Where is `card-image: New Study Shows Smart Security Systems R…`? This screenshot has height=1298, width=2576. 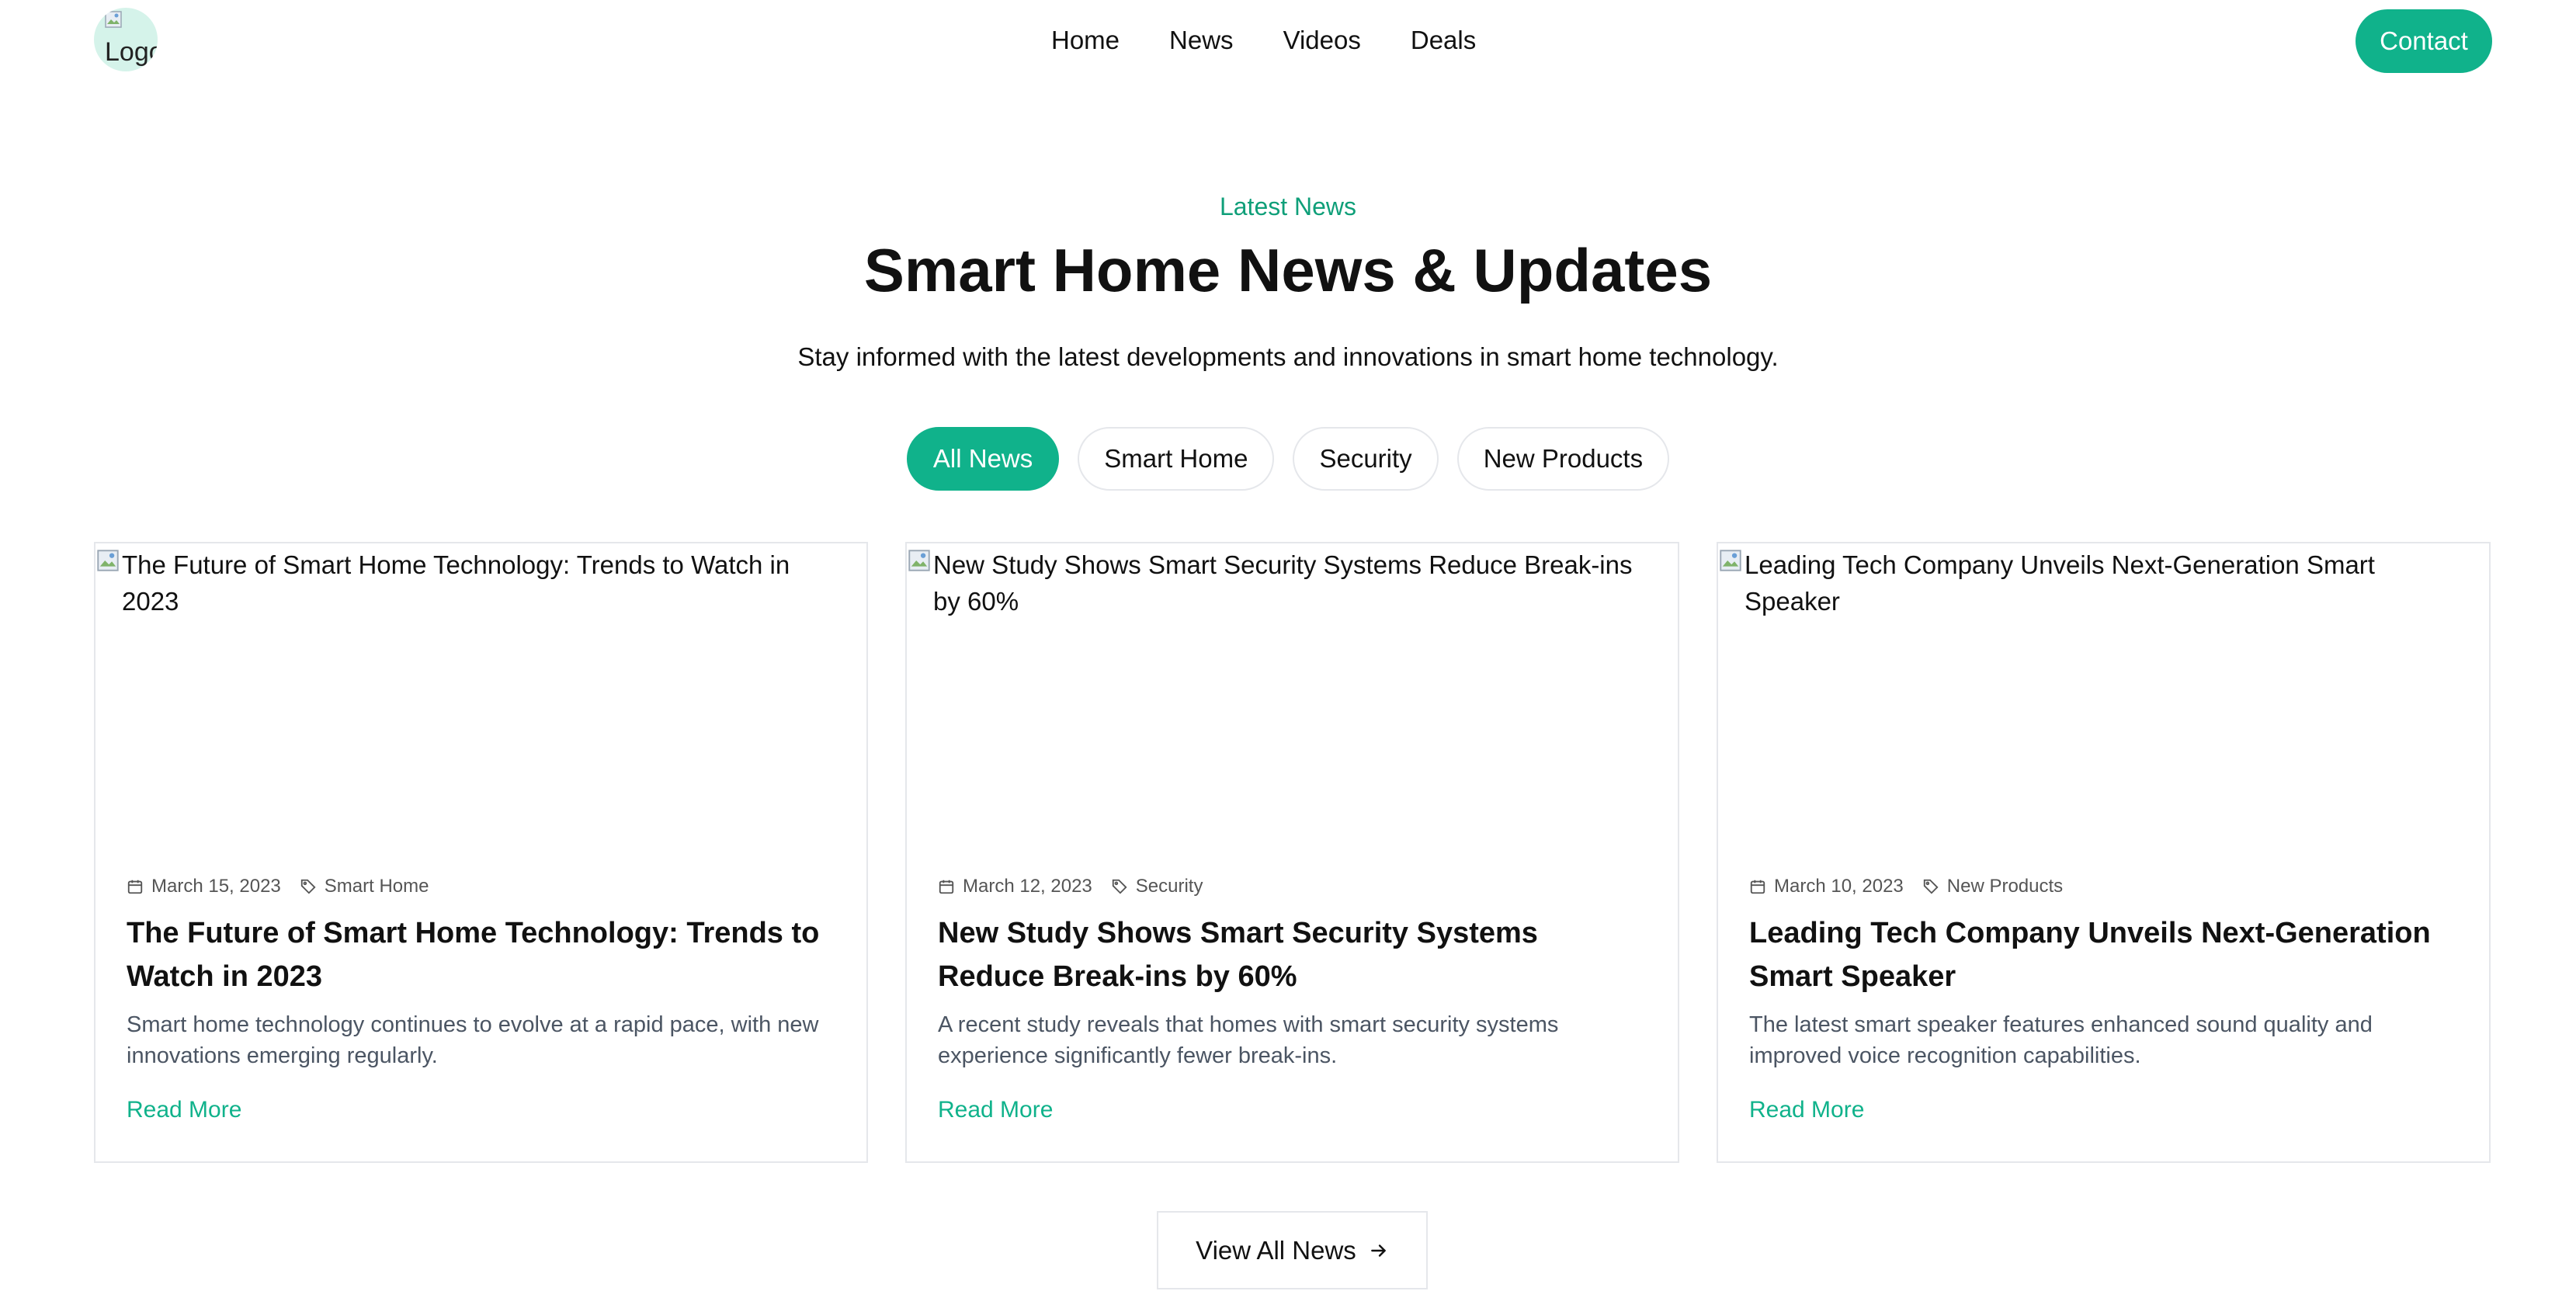
card-image: New Study Shows Smart Security Systems R… is located at coordinates (1292, 689).